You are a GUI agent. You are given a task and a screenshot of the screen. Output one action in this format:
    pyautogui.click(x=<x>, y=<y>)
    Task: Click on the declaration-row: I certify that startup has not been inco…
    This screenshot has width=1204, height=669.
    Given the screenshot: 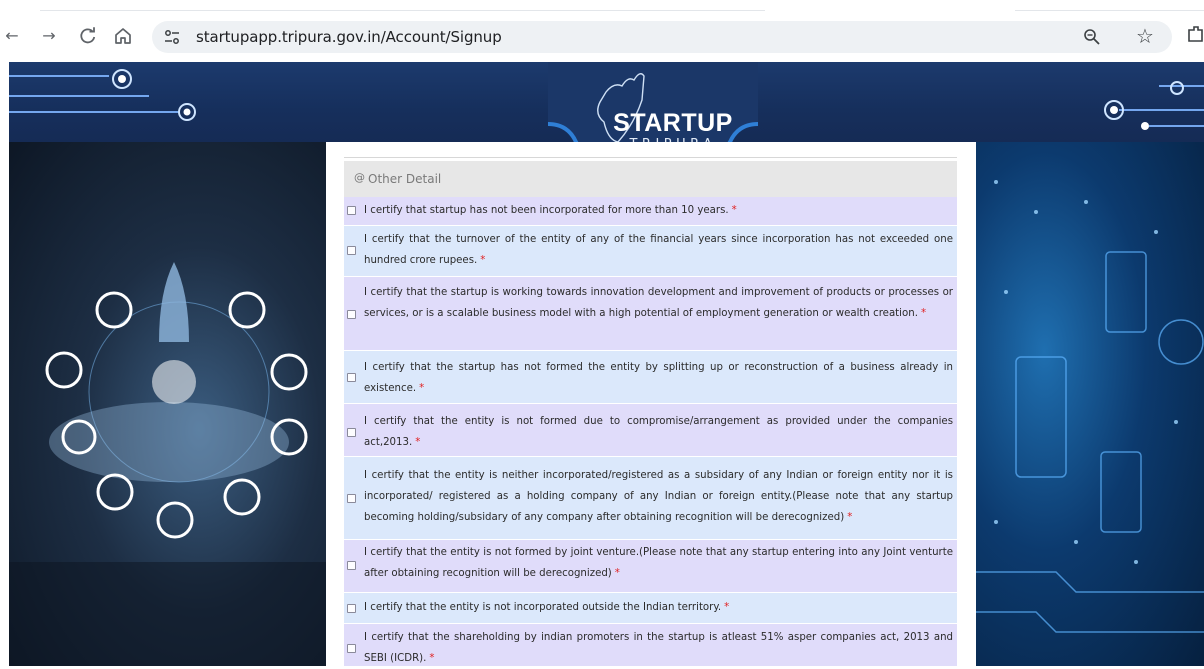 What is the action you would take?
    pyautogui.click(x=650, y=211)
    